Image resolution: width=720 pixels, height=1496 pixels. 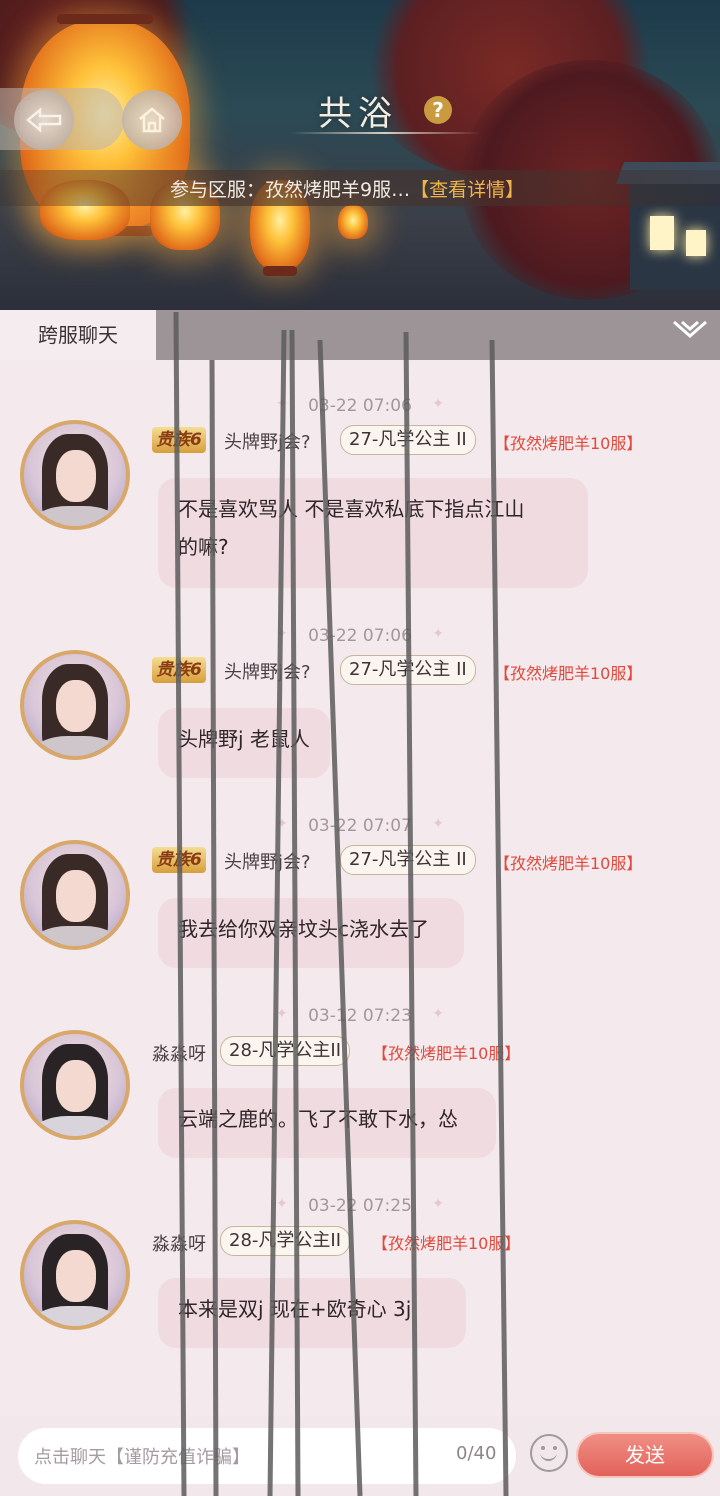 What do you see at coordinates (385, 133) in the screenshot?
I see `title-decoration` at bounding box center [385, 133].